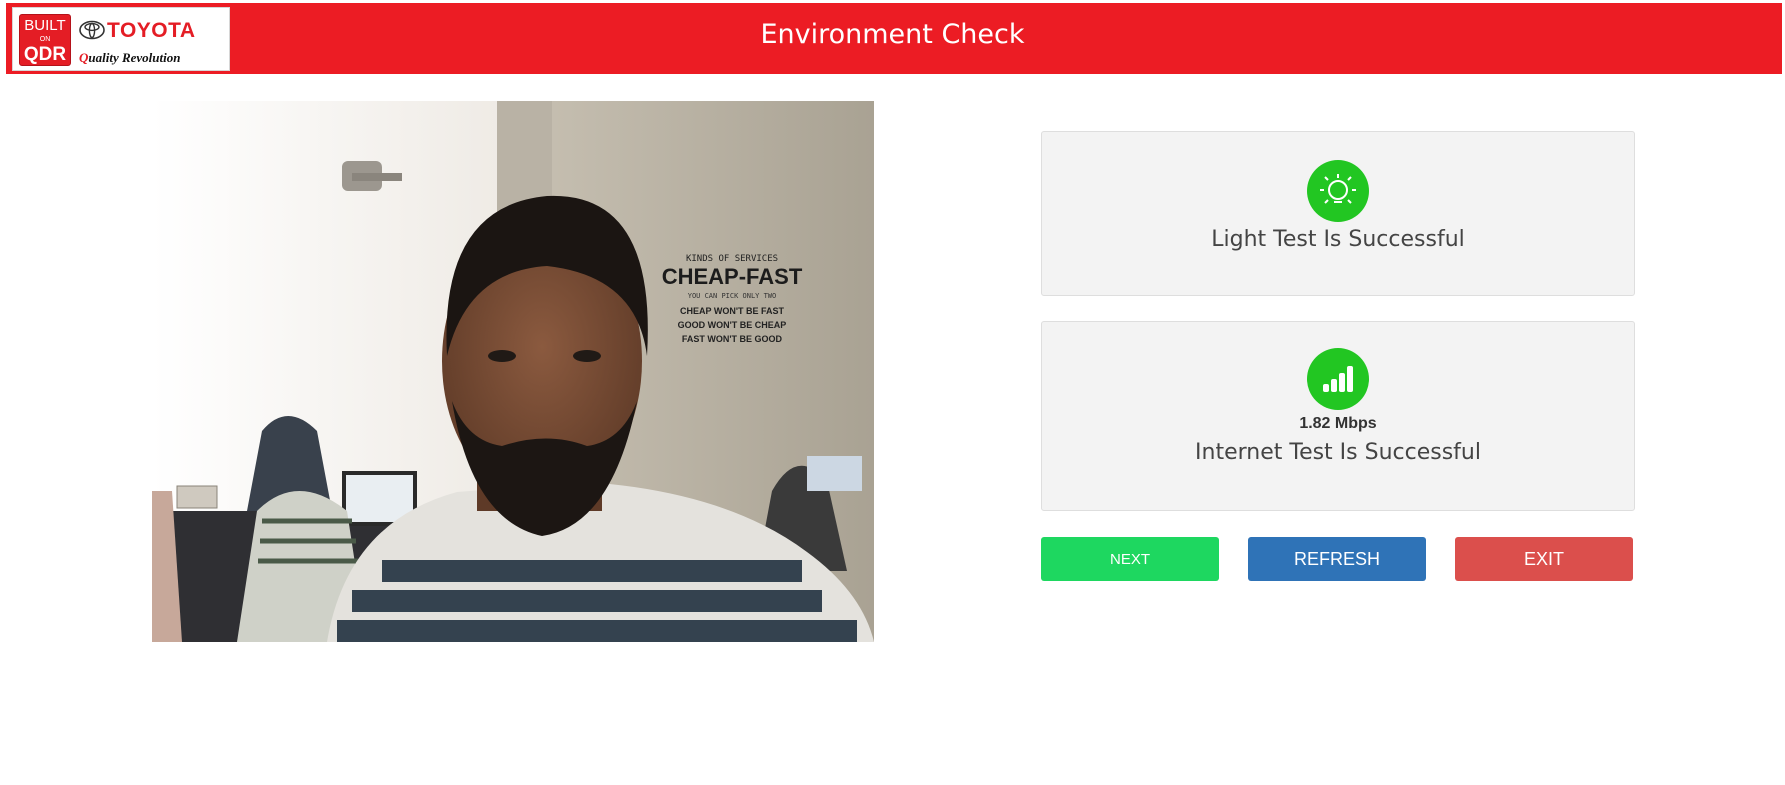 The width and height of the screenshot is (1785, 785). Describe the element at coordinates (1338, 423) in the screenshot. I see `internet-speed: 1.82 Mbps` at that location.